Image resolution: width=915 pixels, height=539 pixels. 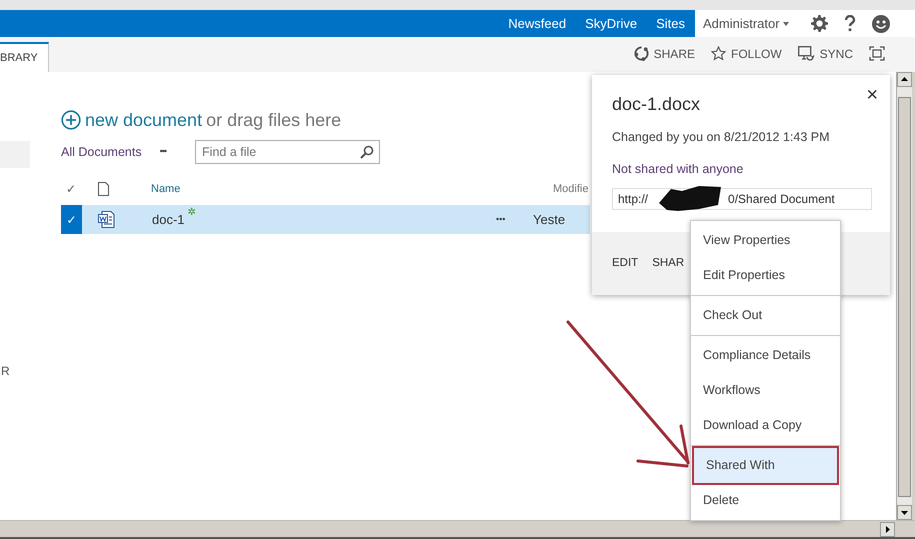 I want to click on caret-icon, so click(x=785, y=24).